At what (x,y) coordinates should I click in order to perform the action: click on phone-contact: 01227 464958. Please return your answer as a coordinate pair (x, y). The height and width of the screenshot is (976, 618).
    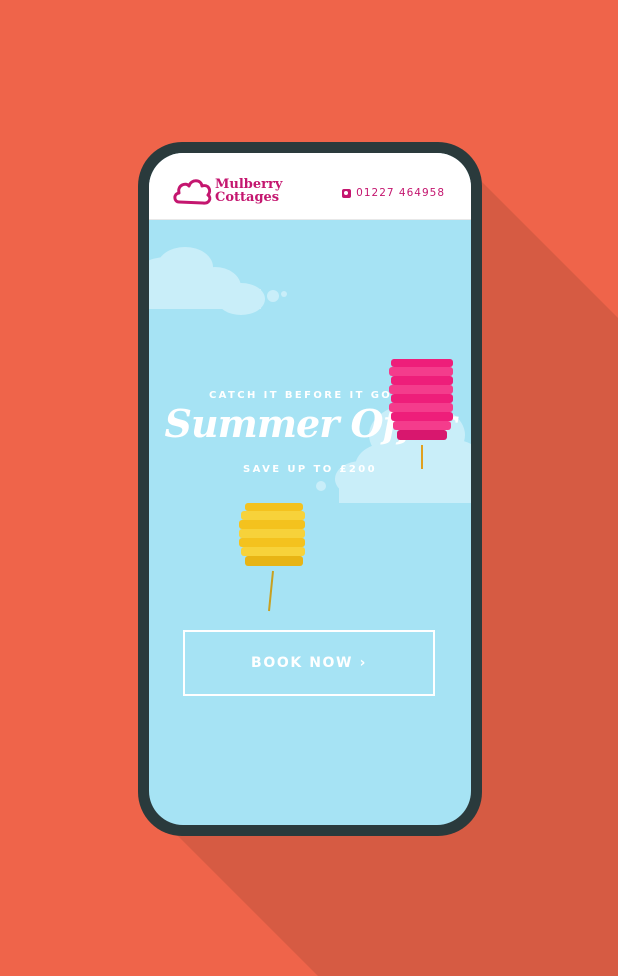
    Looking at the image, I should click on (393, 193).